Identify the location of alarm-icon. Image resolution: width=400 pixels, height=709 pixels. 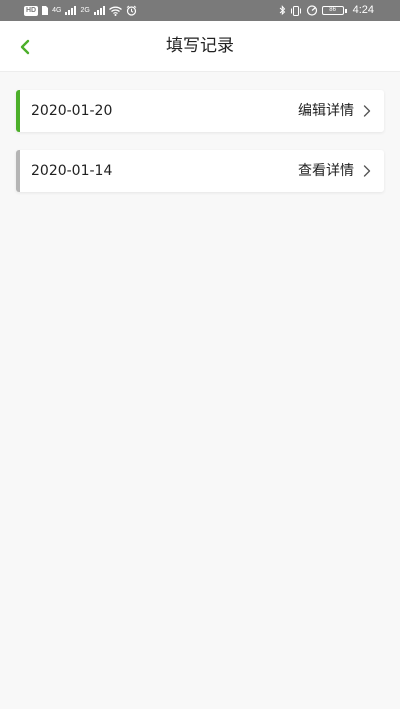
(131, 10).